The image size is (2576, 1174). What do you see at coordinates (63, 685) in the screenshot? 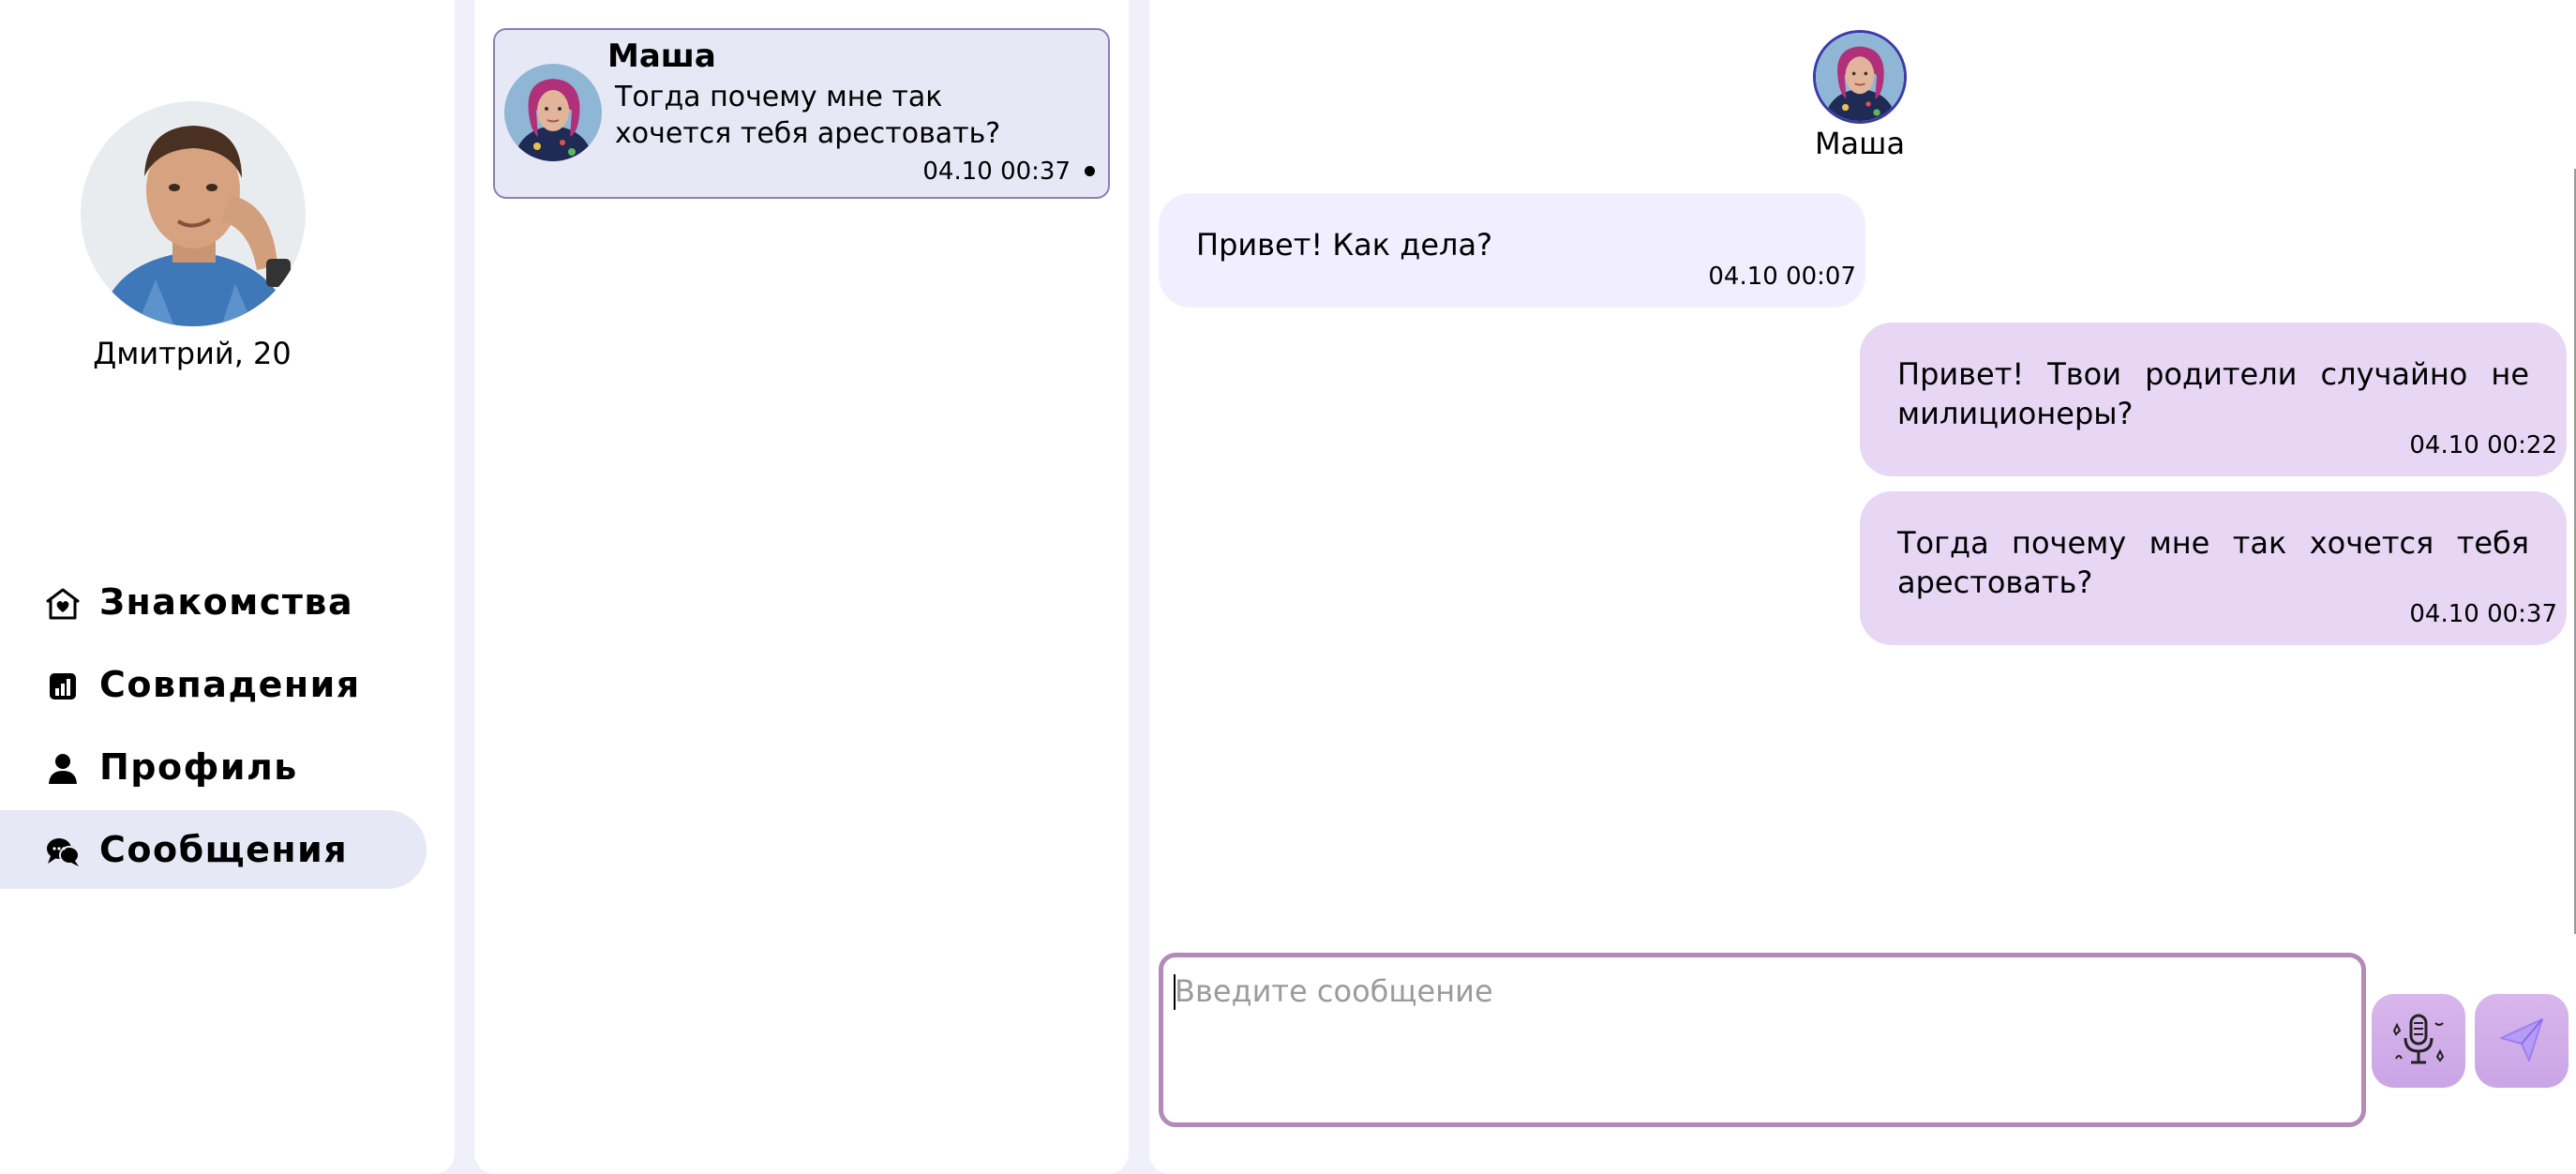
I see `chart-icon` at bounding box center [63, 685].